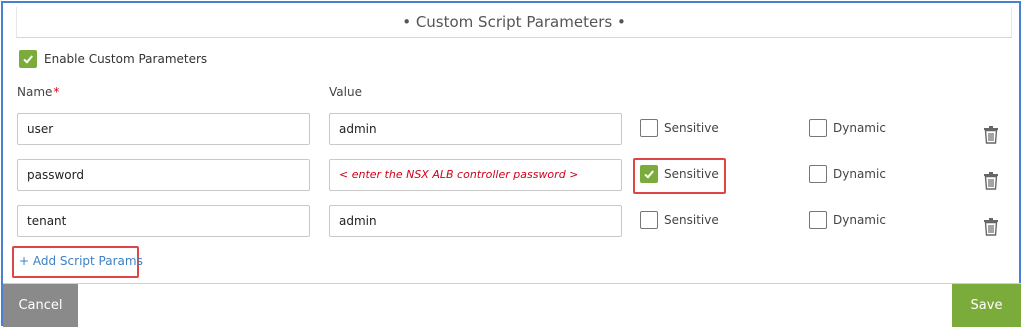  I want to click on required-asterisk: *, so click(56, 92).